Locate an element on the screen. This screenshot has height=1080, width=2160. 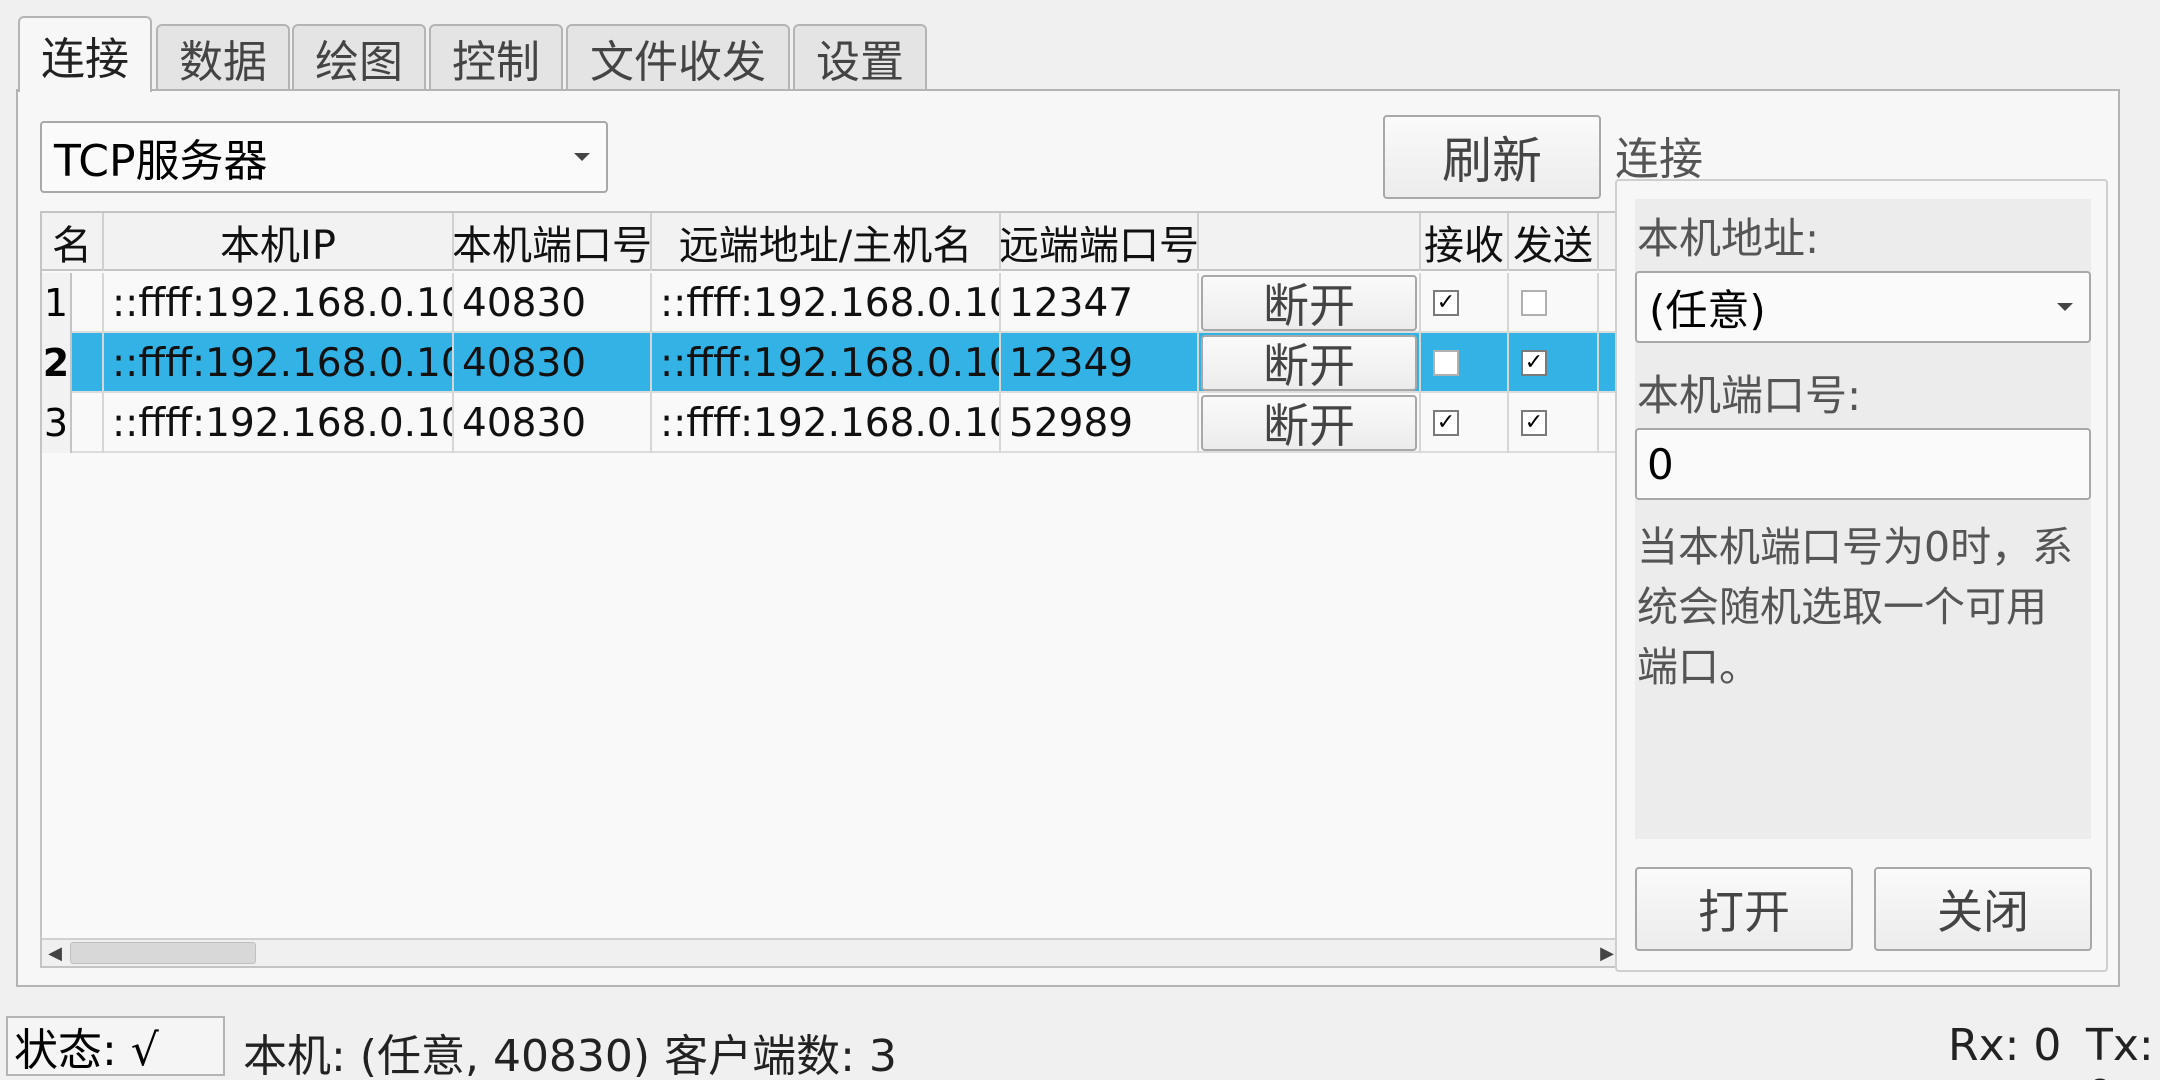
tab-plot: 绘图 is located at coordinates (359, 57).